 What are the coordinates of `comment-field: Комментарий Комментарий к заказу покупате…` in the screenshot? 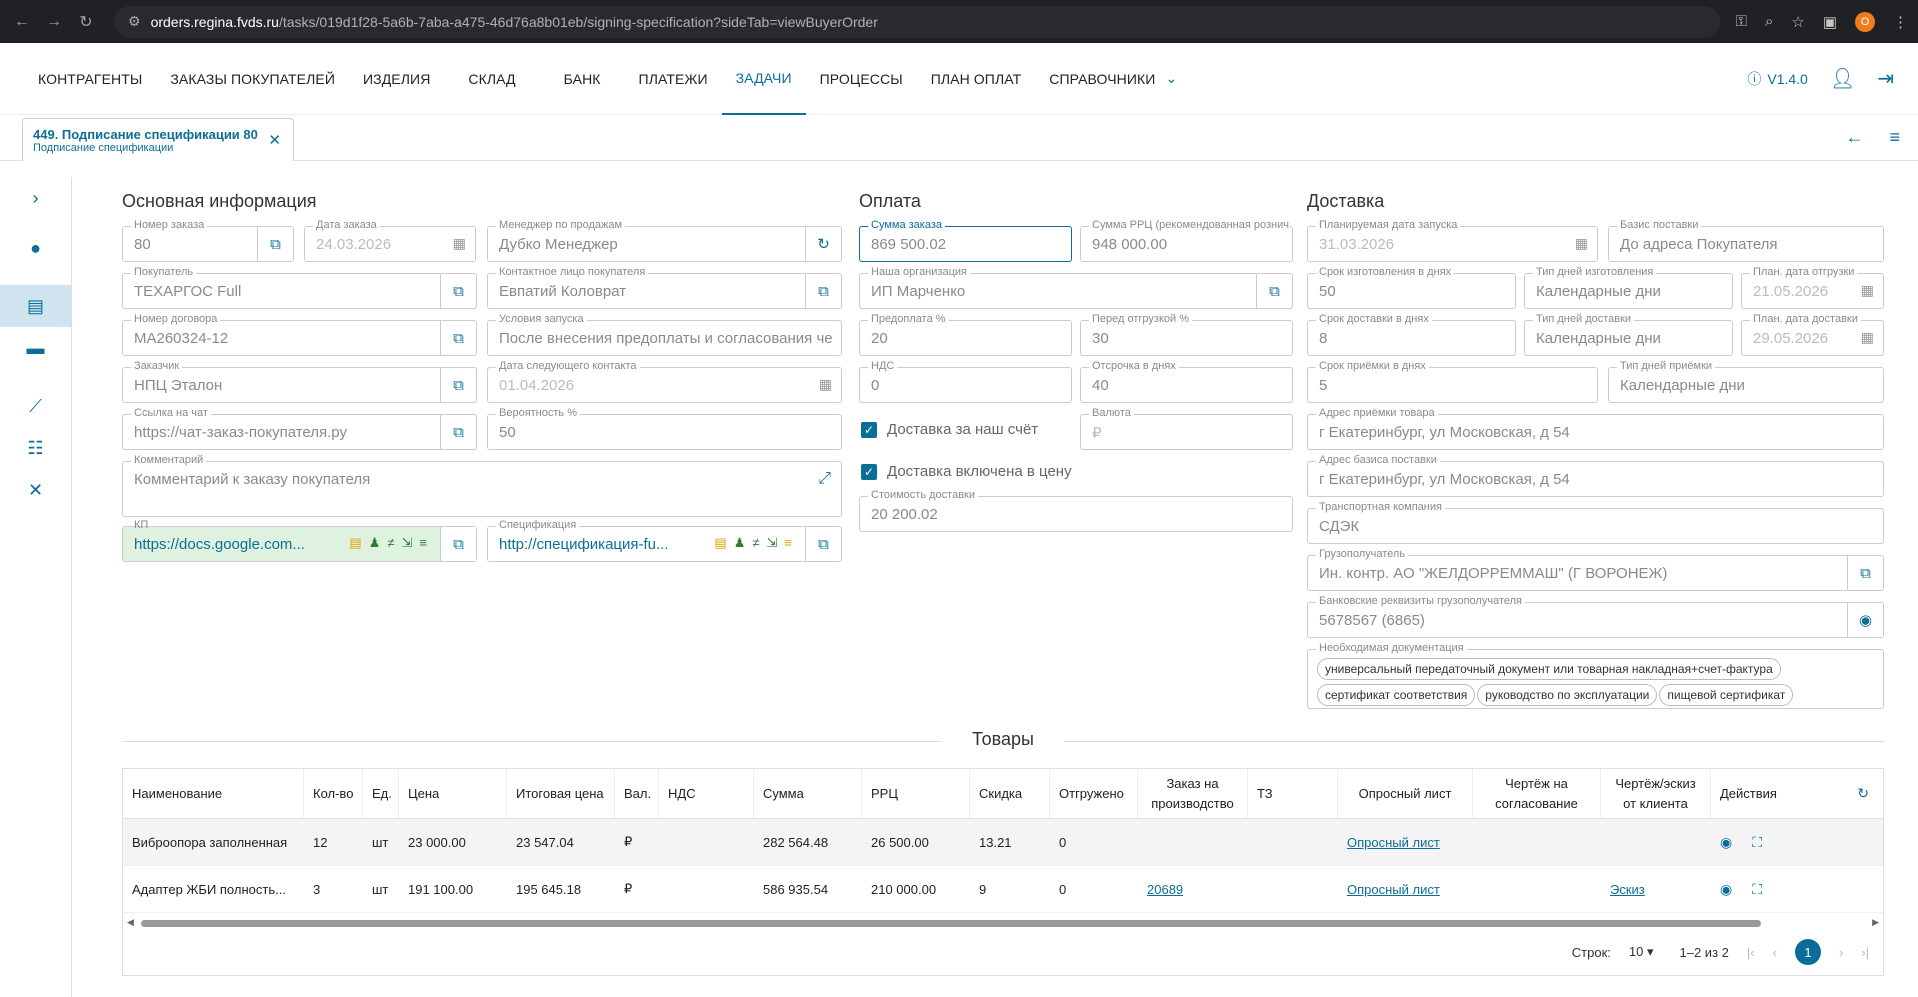 It's located at (482, 485).